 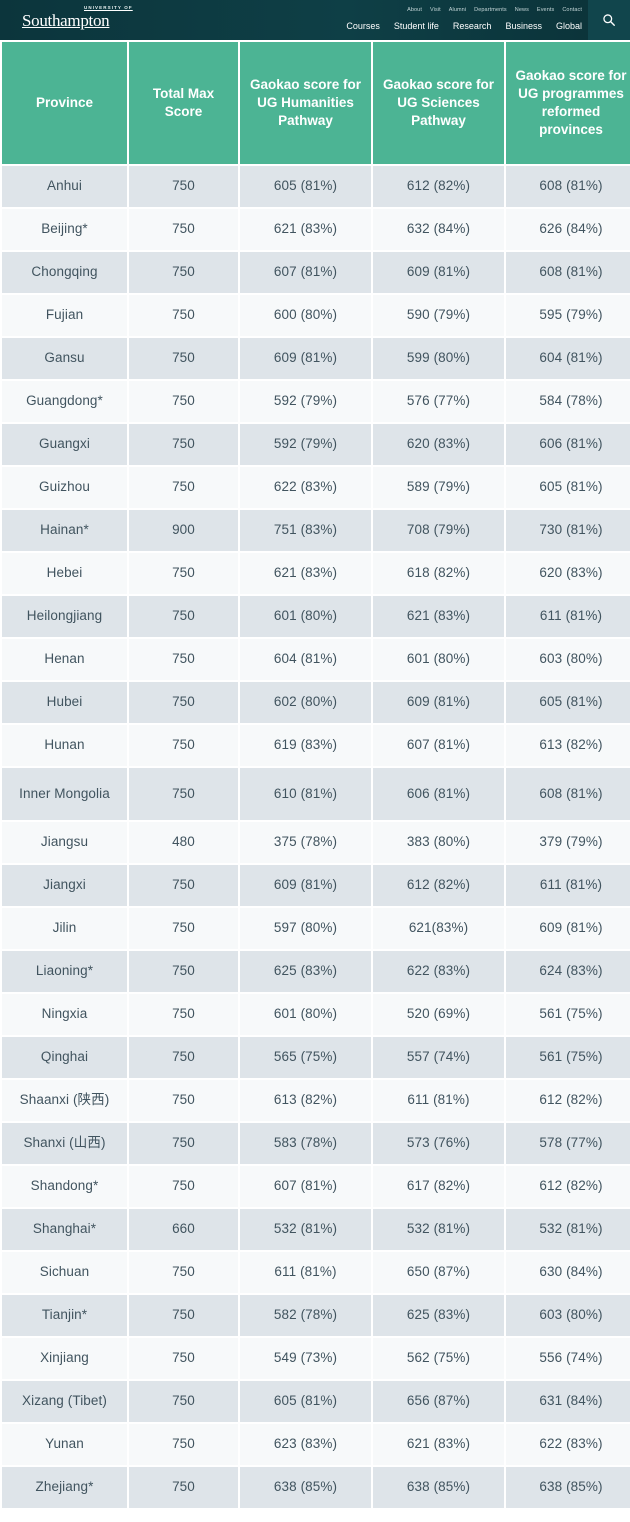 I want to click on cell-humanities: 375 (78%), so click(x=305, y=842).